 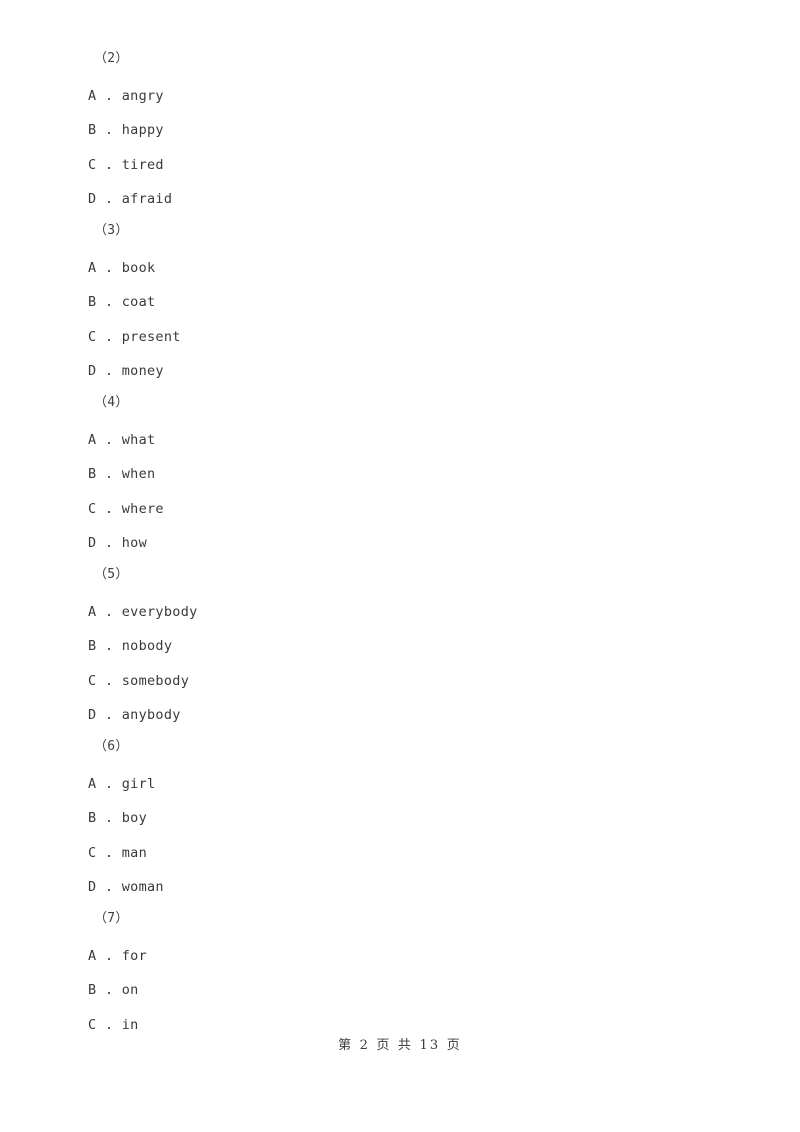 What do you see at coordinates (143, 612) in the screenshot?
I see `answer-option: A . everybody` at bounding box center [143, 612].